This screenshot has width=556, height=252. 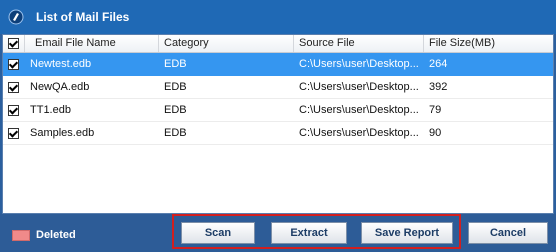 What do you see at coordinates (435, 133) in the screenshot?
I see `row-file-size: 90` at bounding box center [435, 133].